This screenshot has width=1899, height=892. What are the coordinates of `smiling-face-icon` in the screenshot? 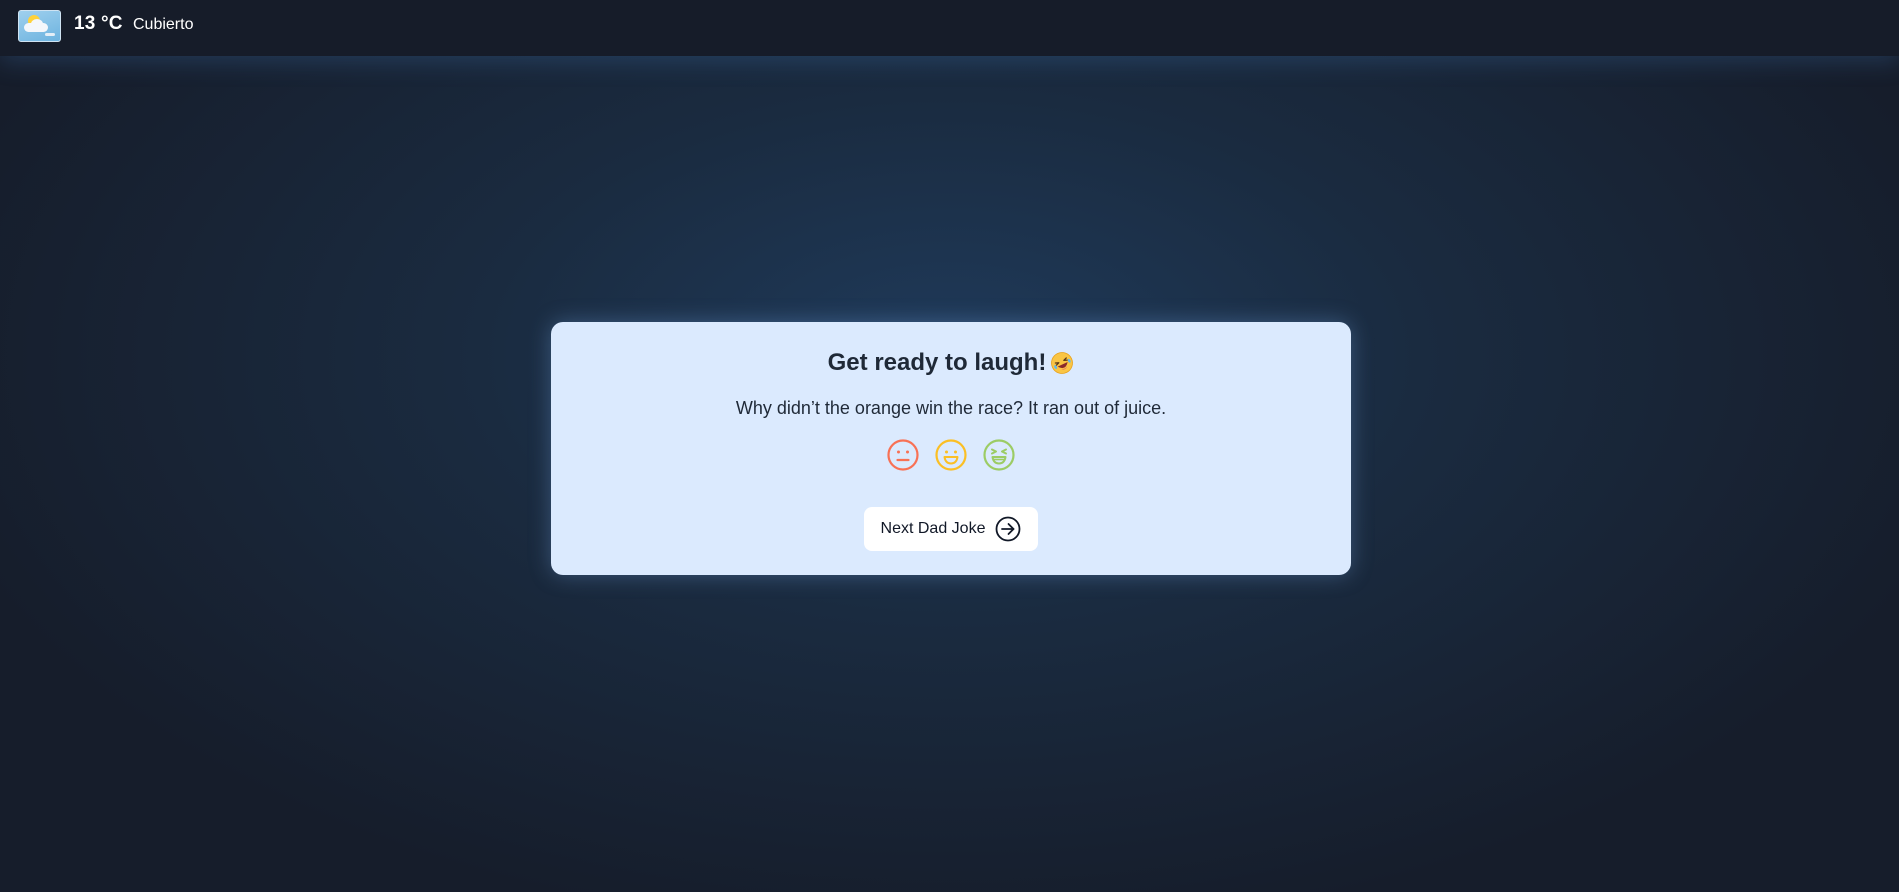 It's located at (951, 455).